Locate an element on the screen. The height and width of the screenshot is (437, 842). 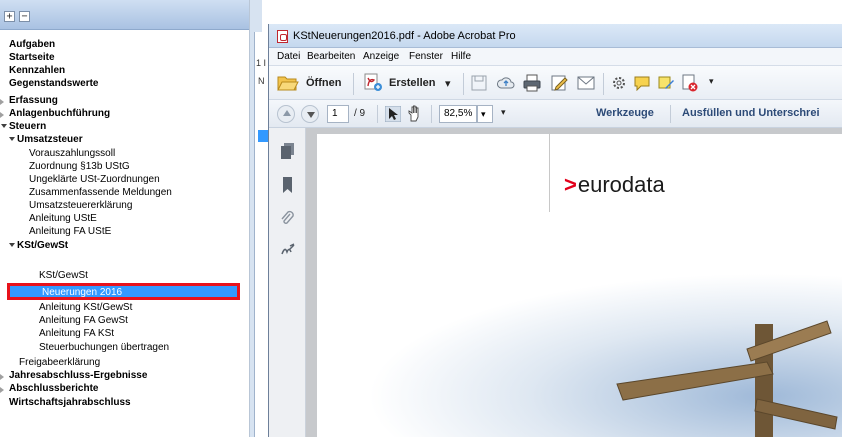
edit-document-icon is located at coordinates (560, 83).